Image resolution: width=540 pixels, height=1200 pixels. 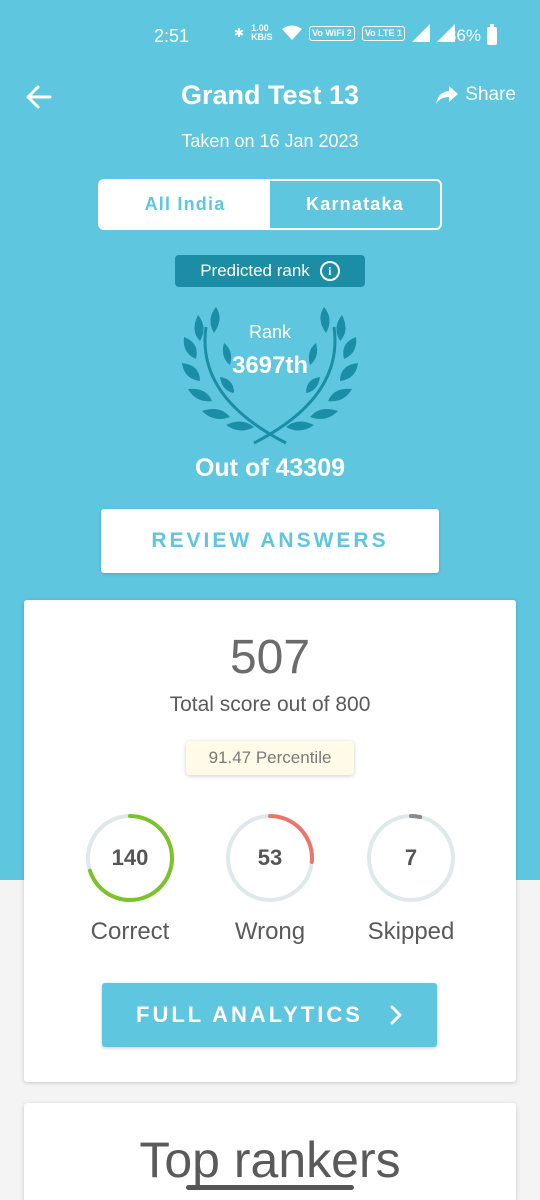 What do you see at coordinates (270, 758) in the screenshot?
I see `percentile-badge: 91.47 Percentile` at bounding box center [270, 758].